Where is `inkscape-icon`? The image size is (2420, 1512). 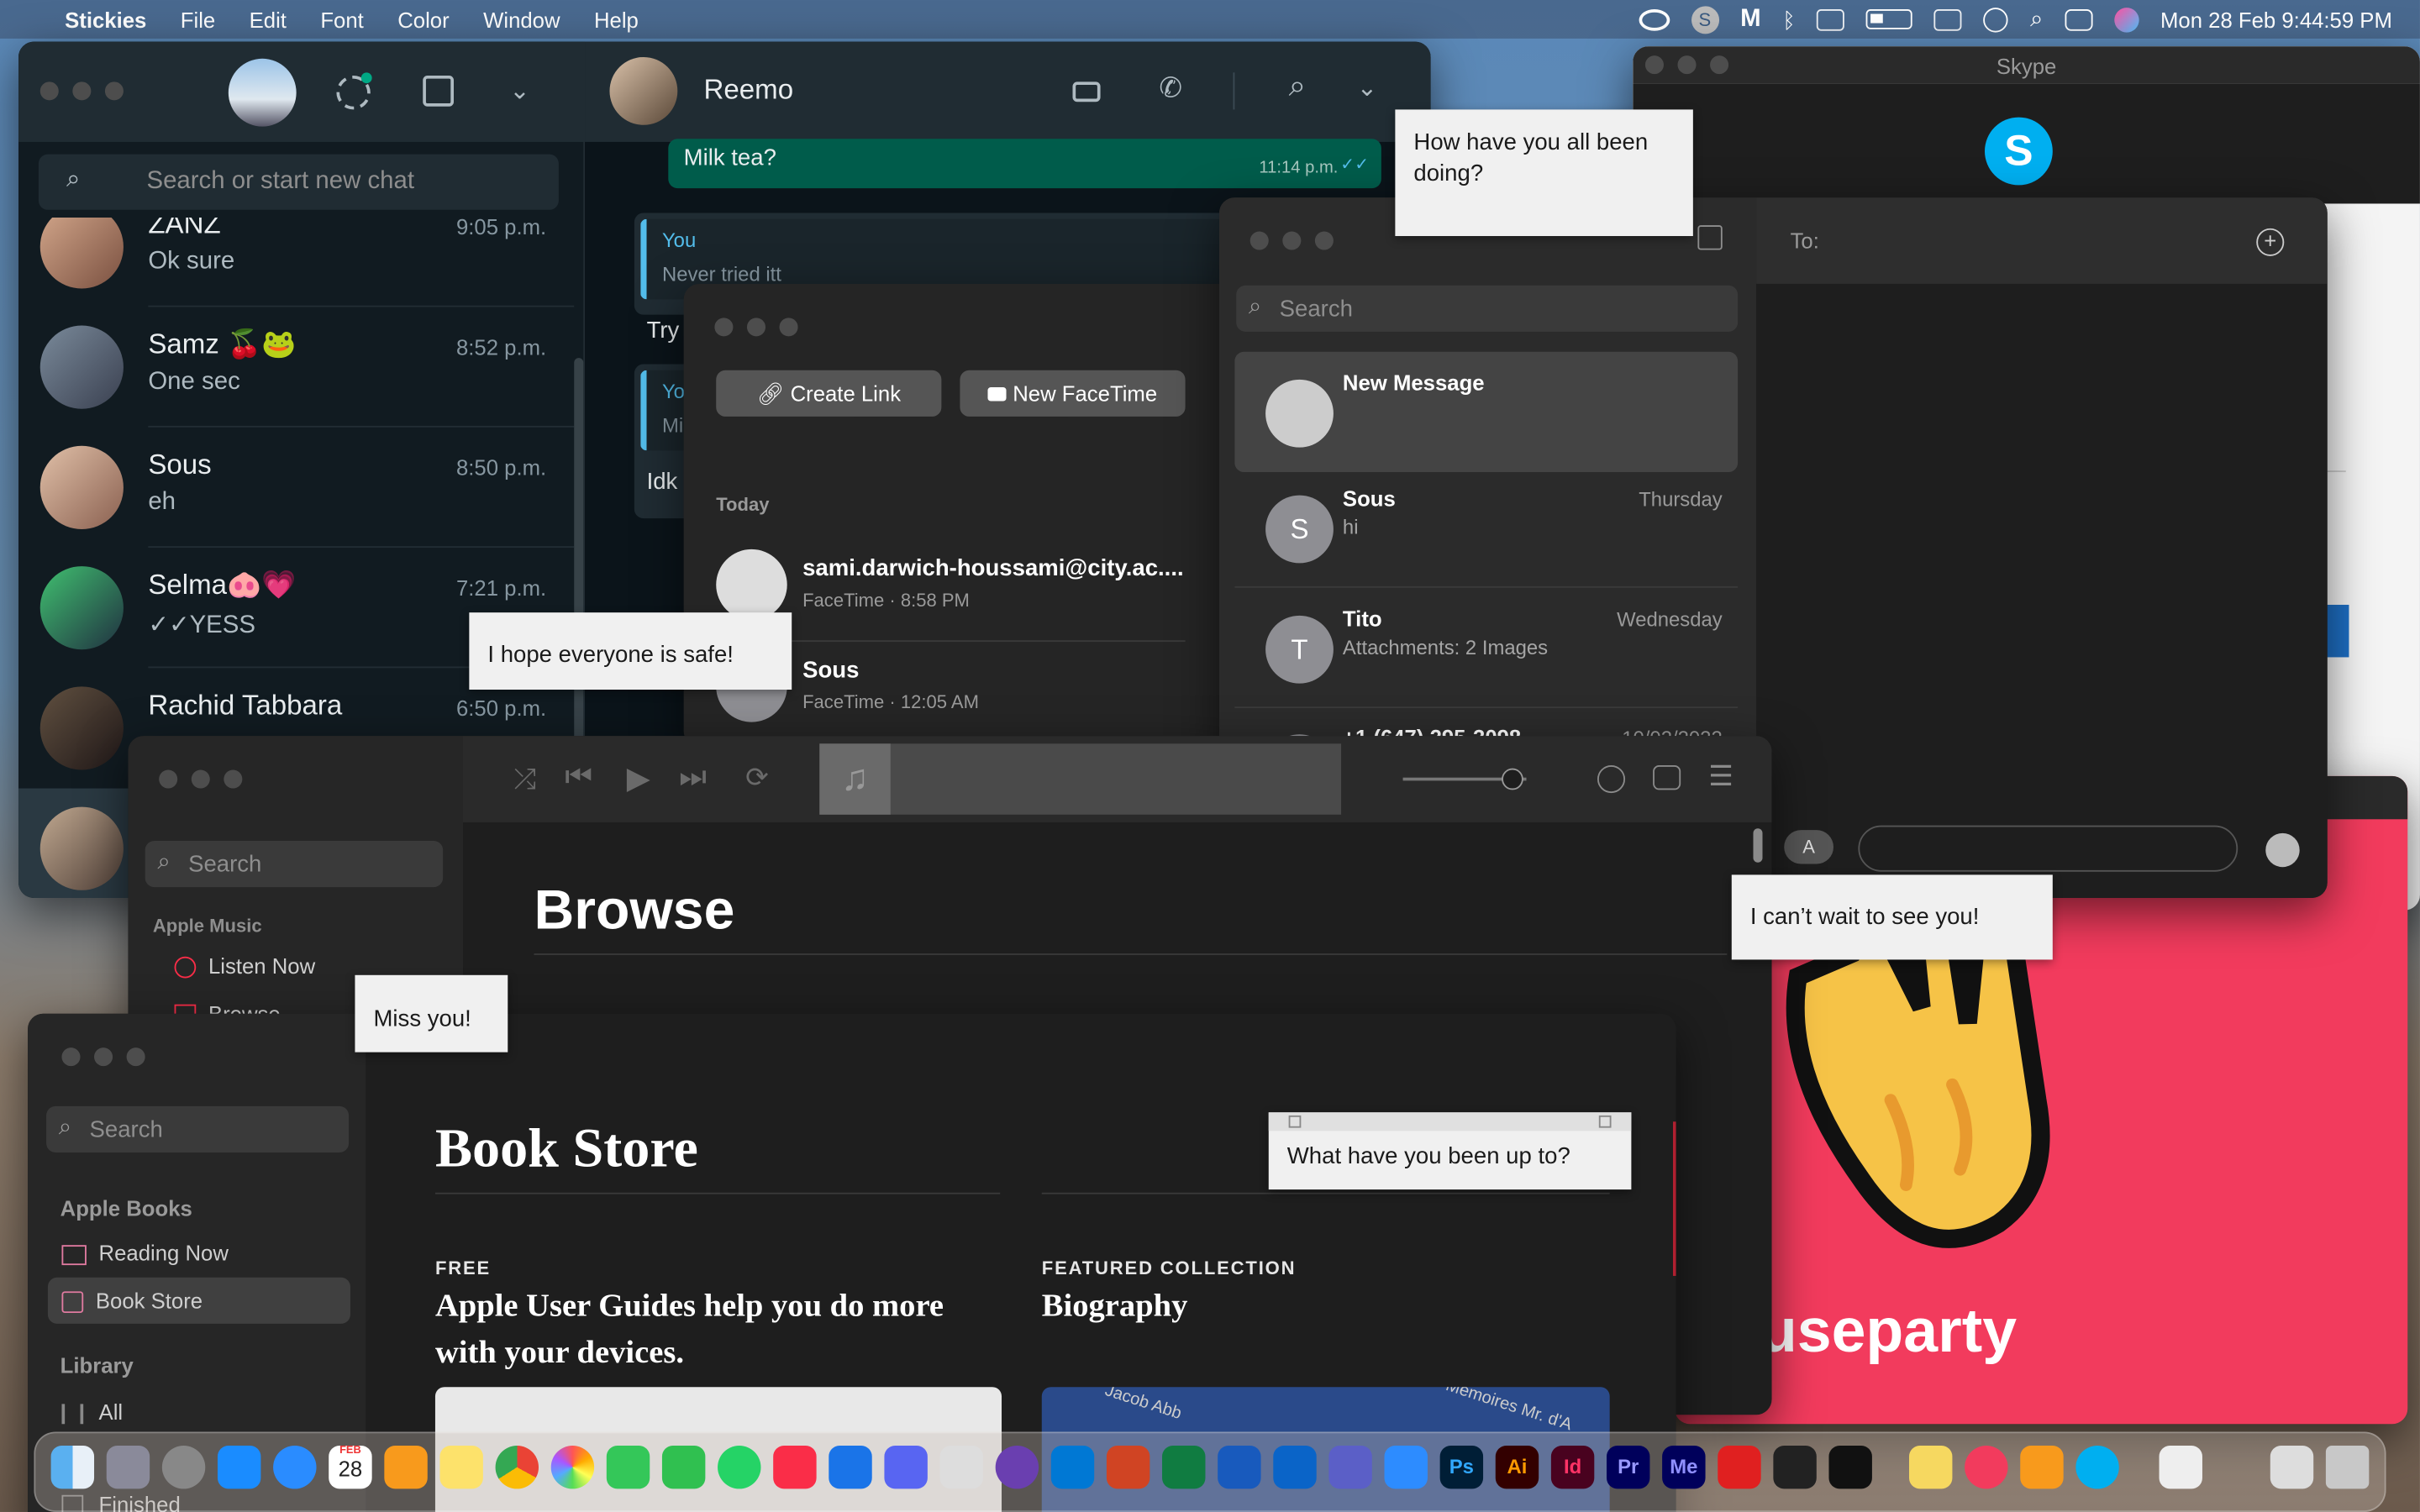 inkscape-icon is located at coordinates (961, 1467).